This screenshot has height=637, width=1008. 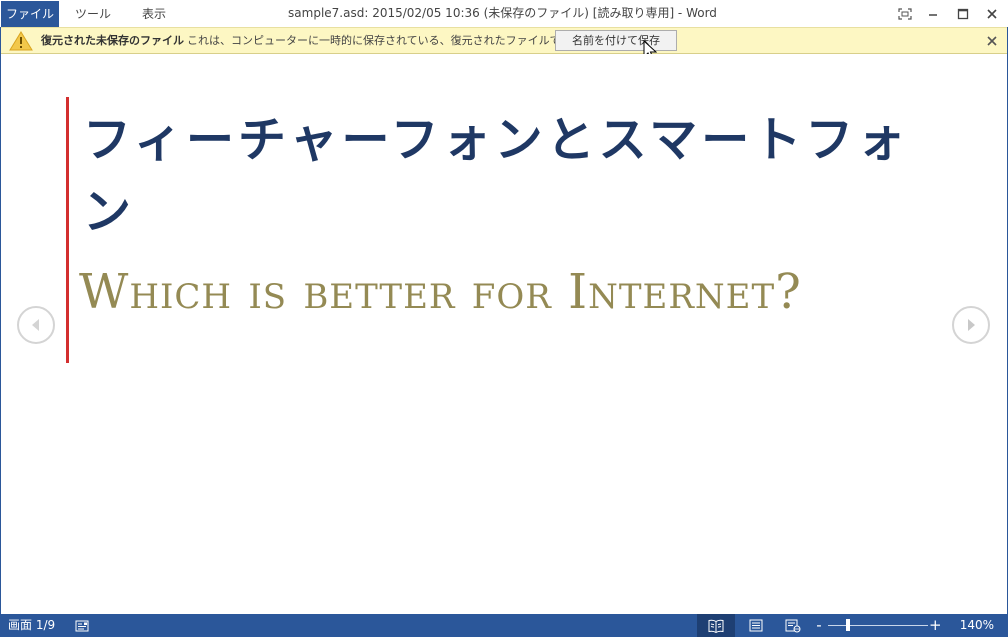 What do you see at coordinates (384, 40) in the screenshot?
I see `infobar-message: これは、コンピューターに一時的に保存されている、復元されたファイルです。` at bounding box center [384, 40].